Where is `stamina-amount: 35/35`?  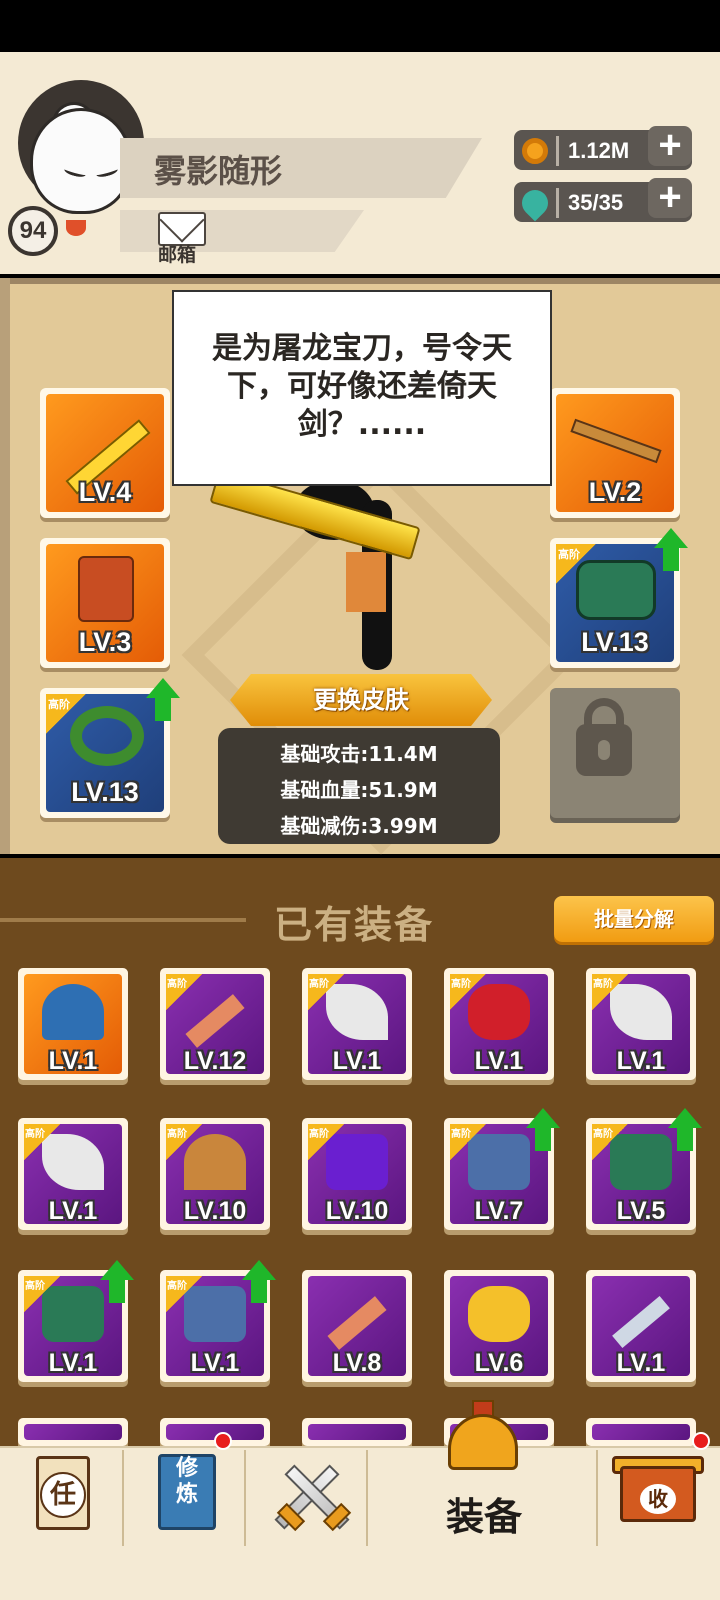
stamina-amount: 35/35 is located at coordinates (596, 202).